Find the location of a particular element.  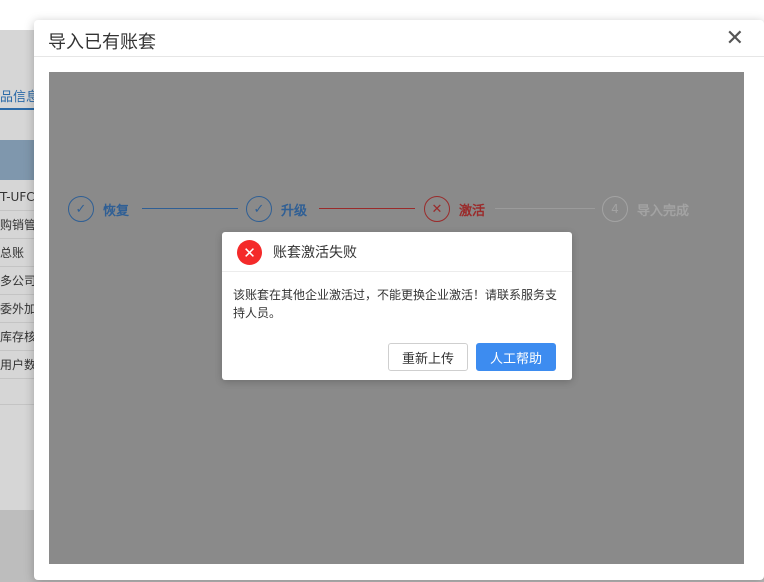

dialog-title: 账套激活失败 is located at coordinates (315, 253).